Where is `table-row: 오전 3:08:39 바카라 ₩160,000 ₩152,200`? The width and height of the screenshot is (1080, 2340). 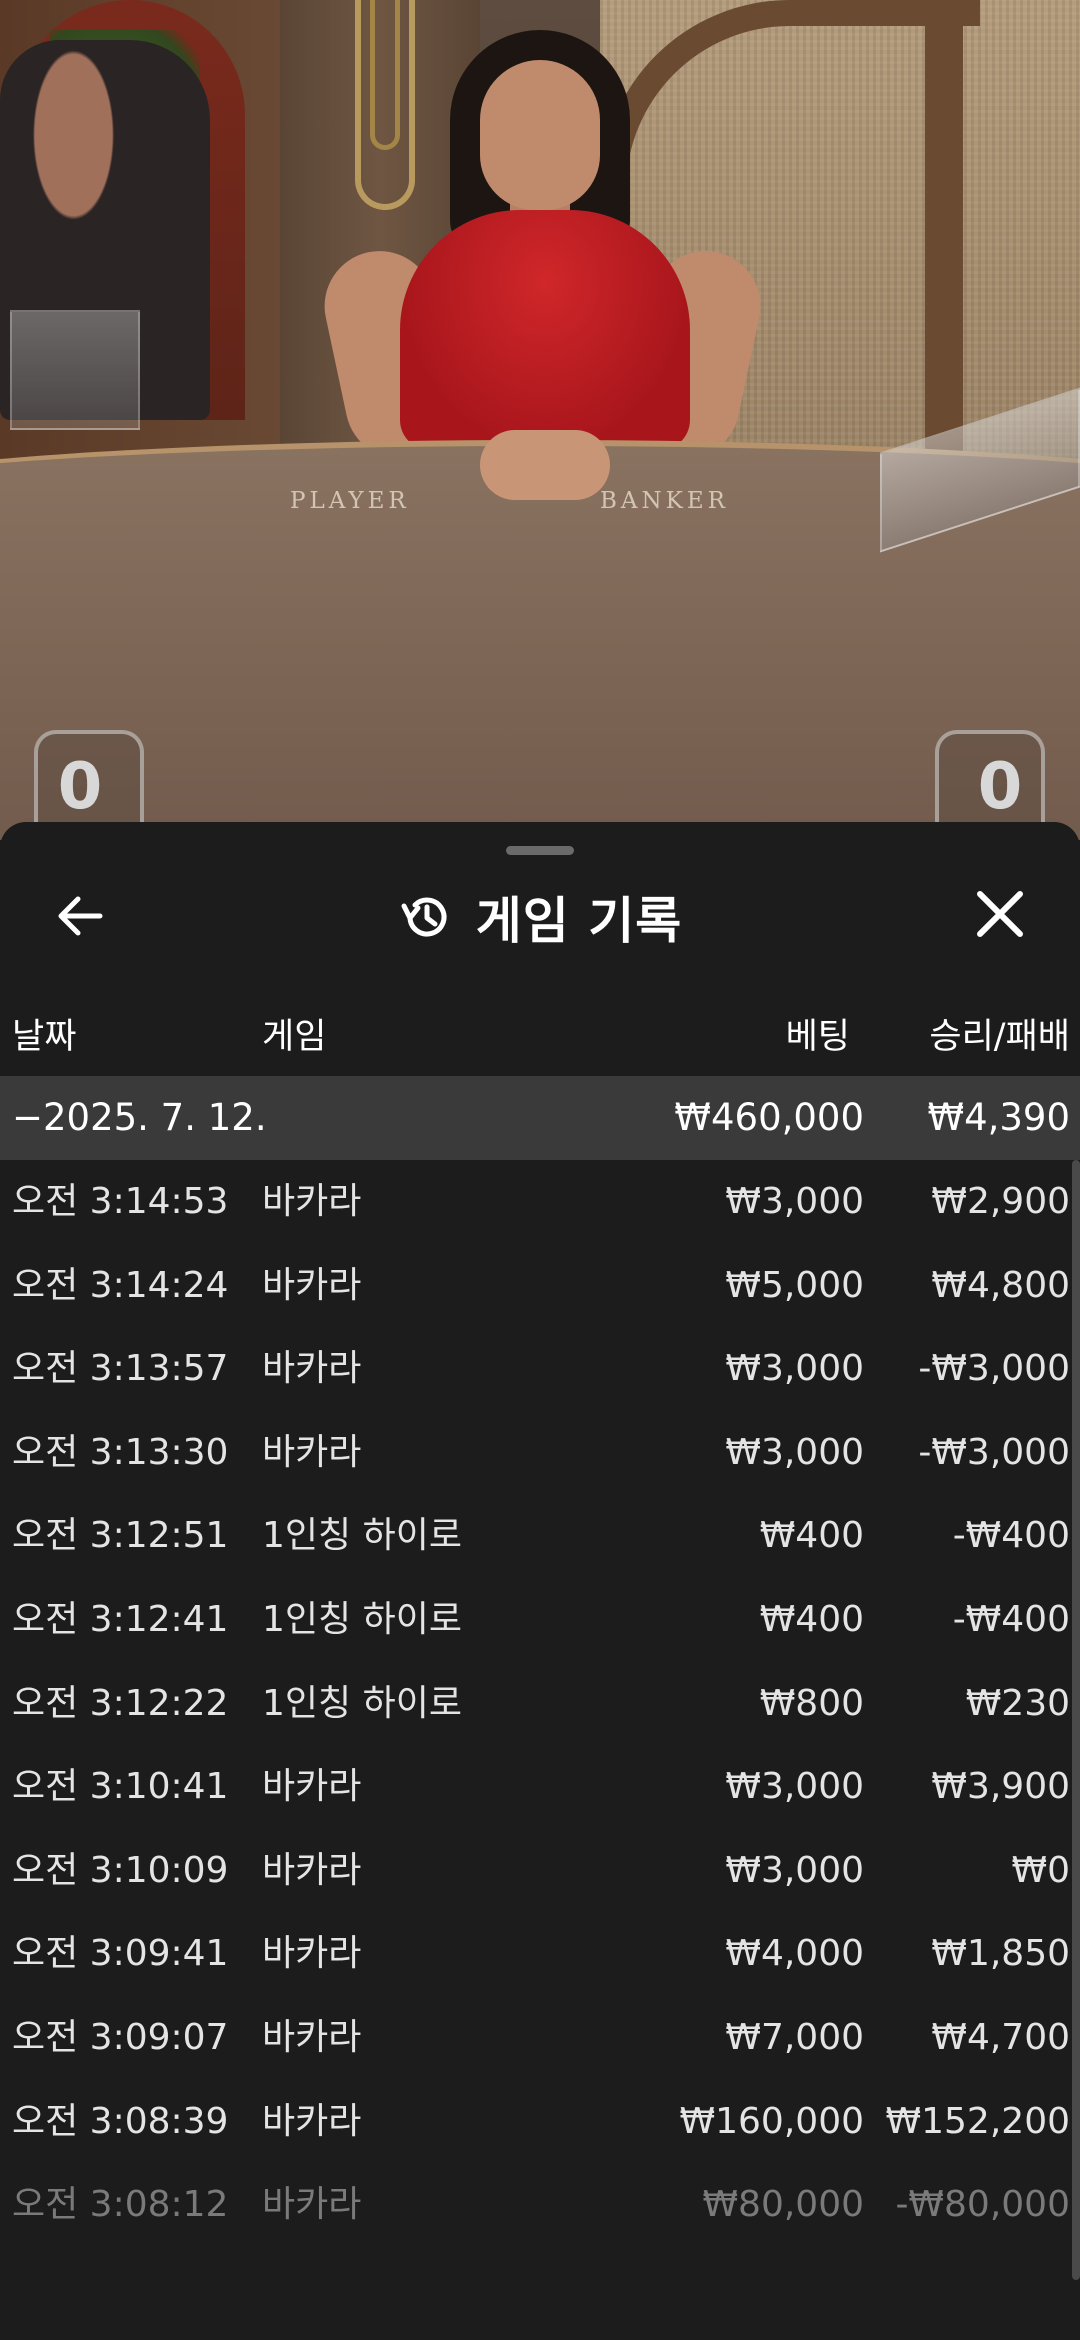 table-row: 오전 3:08:39 바카라 ₩160,000 ₩152,200 is located at coordinates (540, 2122).